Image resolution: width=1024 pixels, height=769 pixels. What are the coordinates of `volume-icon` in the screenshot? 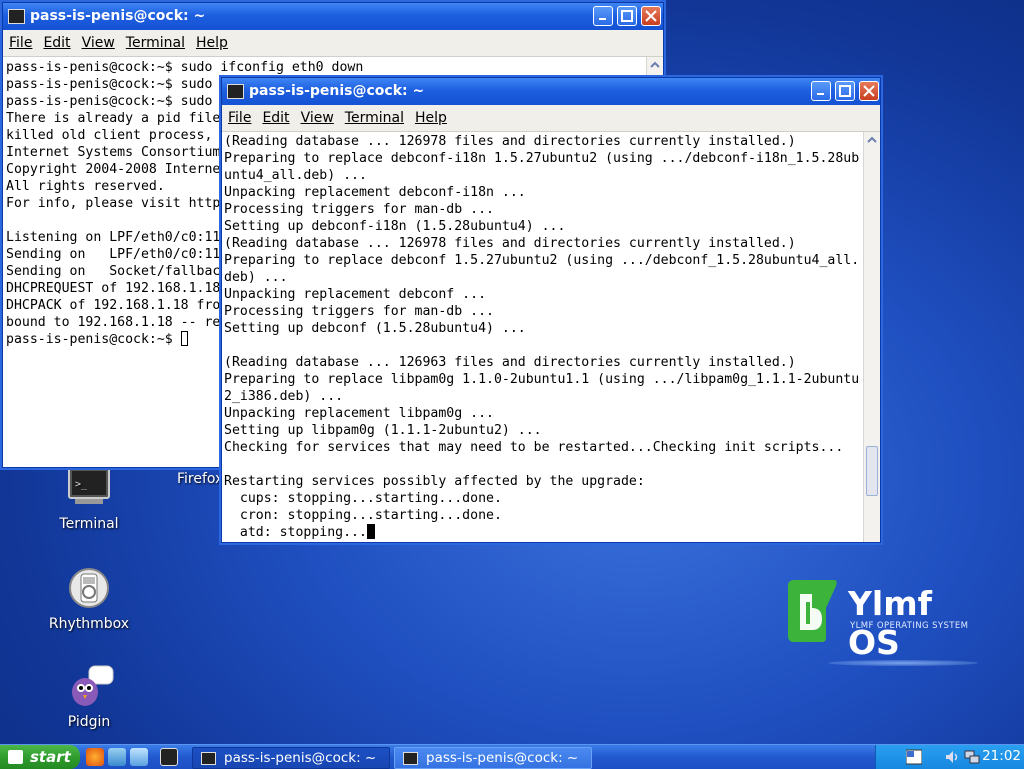 It's located at (952, 757).